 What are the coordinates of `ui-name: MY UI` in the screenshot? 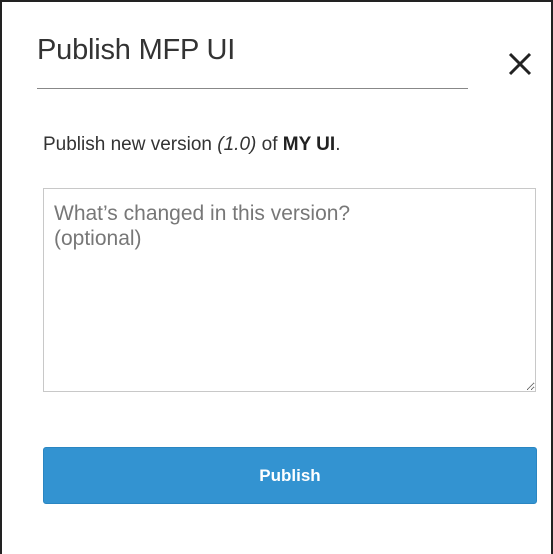 It's located at (309, 144).